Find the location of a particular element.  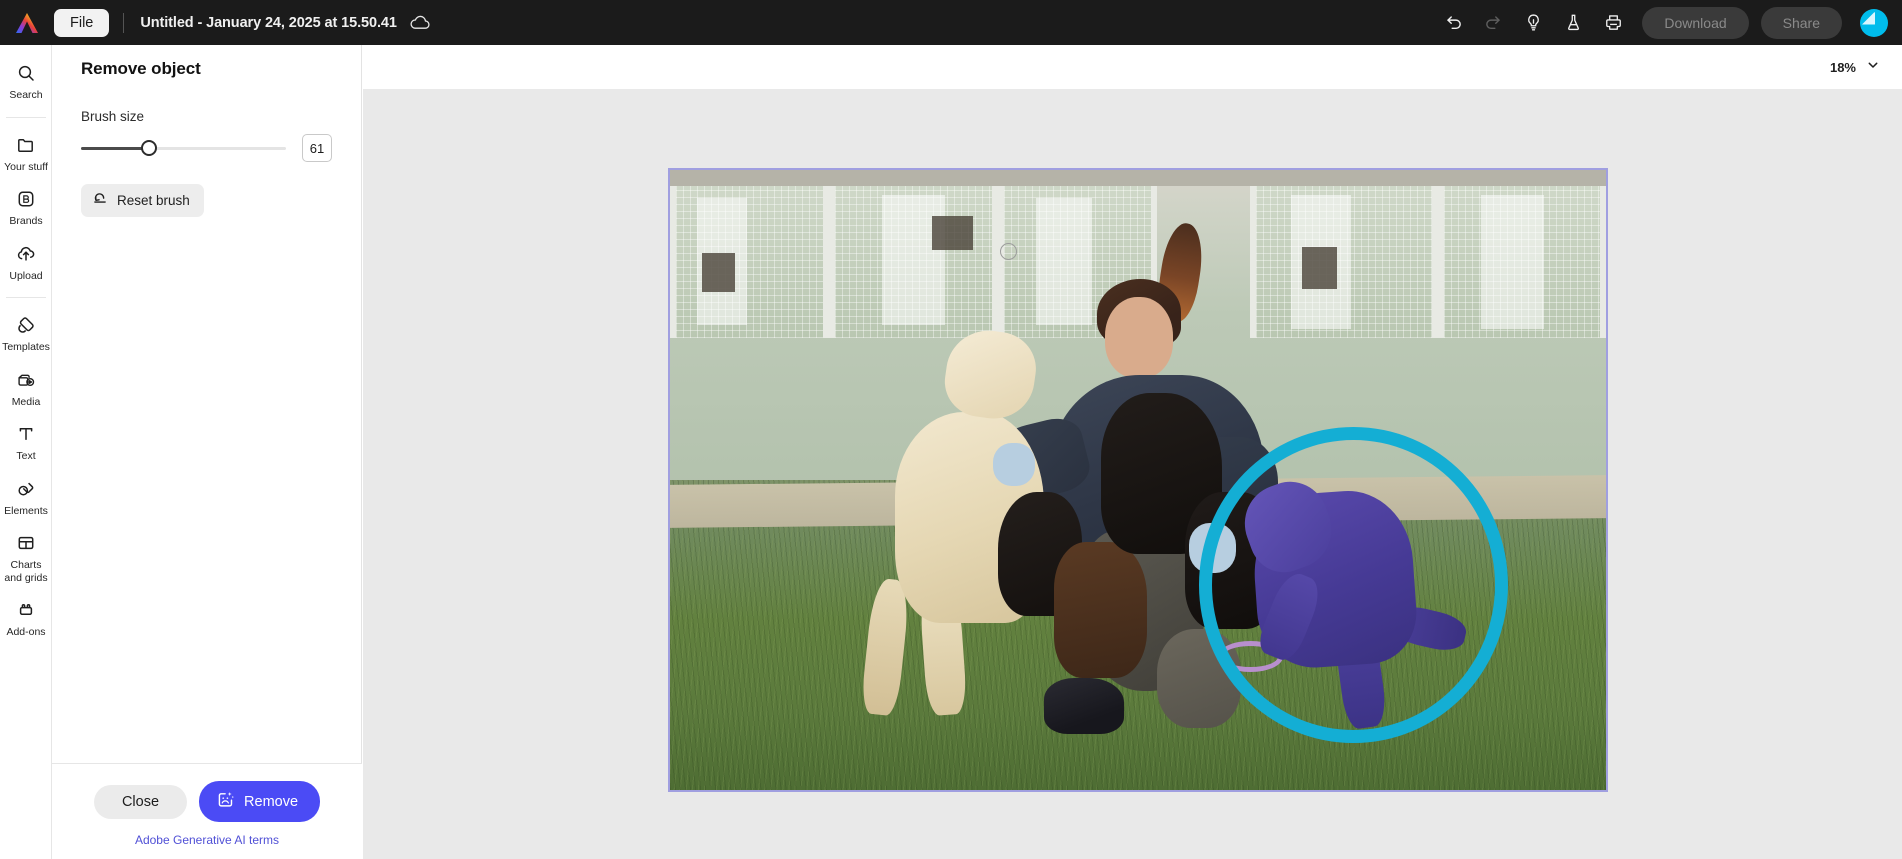

zoom-control: 18% is located at coordinates (1855, 67).